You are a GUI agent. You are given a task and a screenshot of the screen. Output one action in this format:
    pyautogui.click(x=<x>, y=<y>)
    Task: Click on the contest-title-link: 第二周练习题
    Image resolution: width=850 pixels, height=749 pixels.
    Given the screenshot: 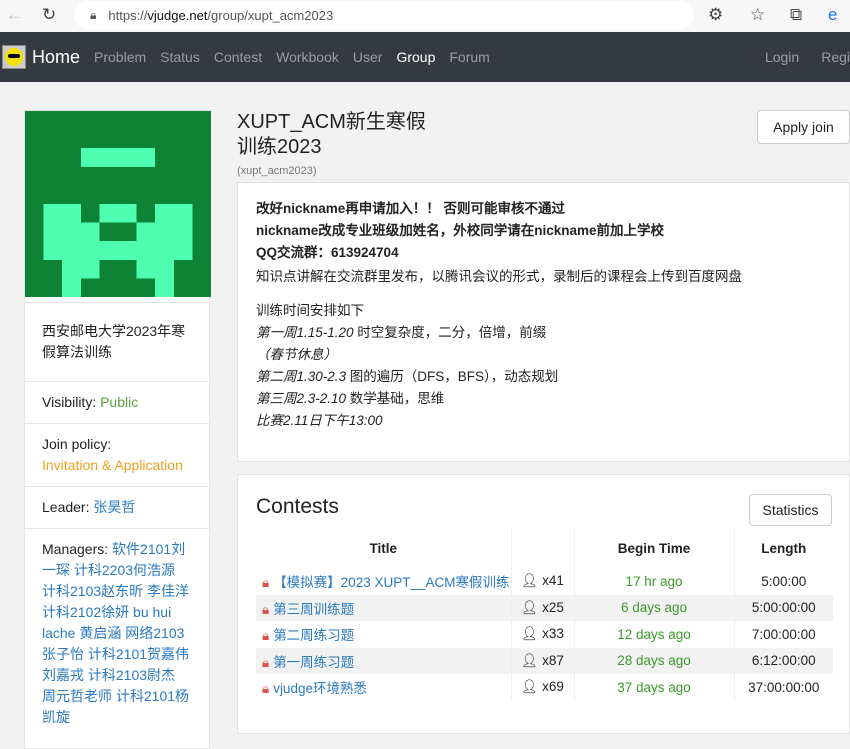 What is the action you would take?
    pyautogui.click(x=313, y=635)
    